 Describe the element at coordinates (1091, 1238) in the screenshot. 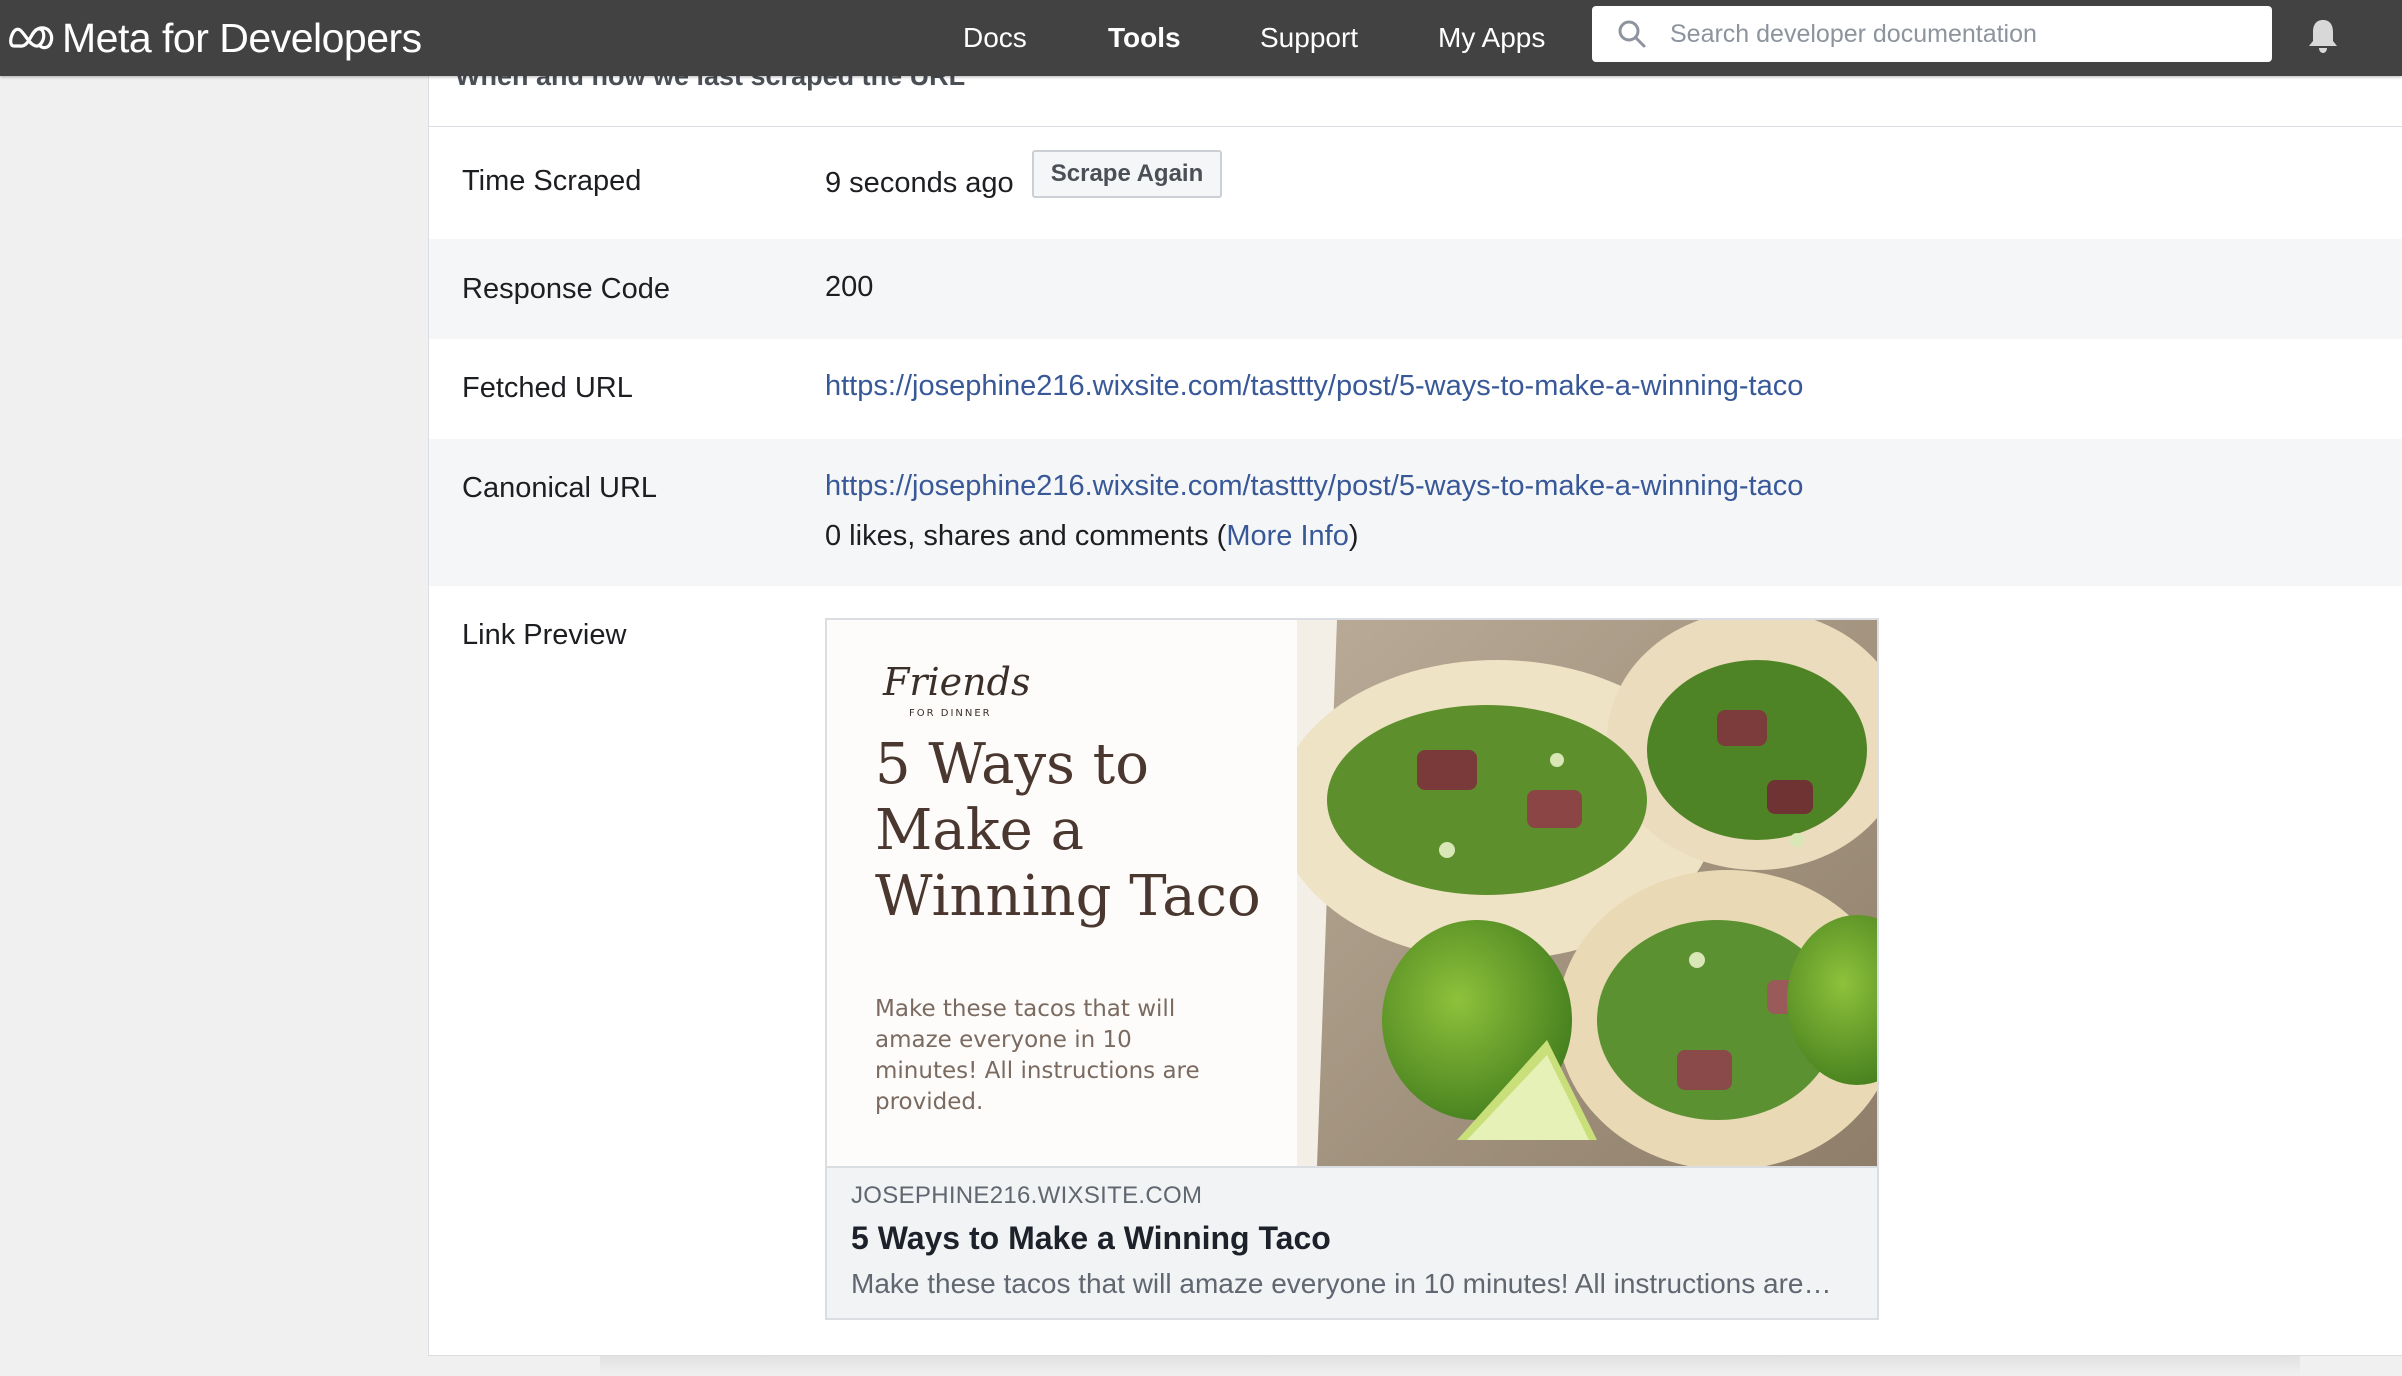

I see `preview-title: 5 Ways to Make a Winning Taco` at that location.